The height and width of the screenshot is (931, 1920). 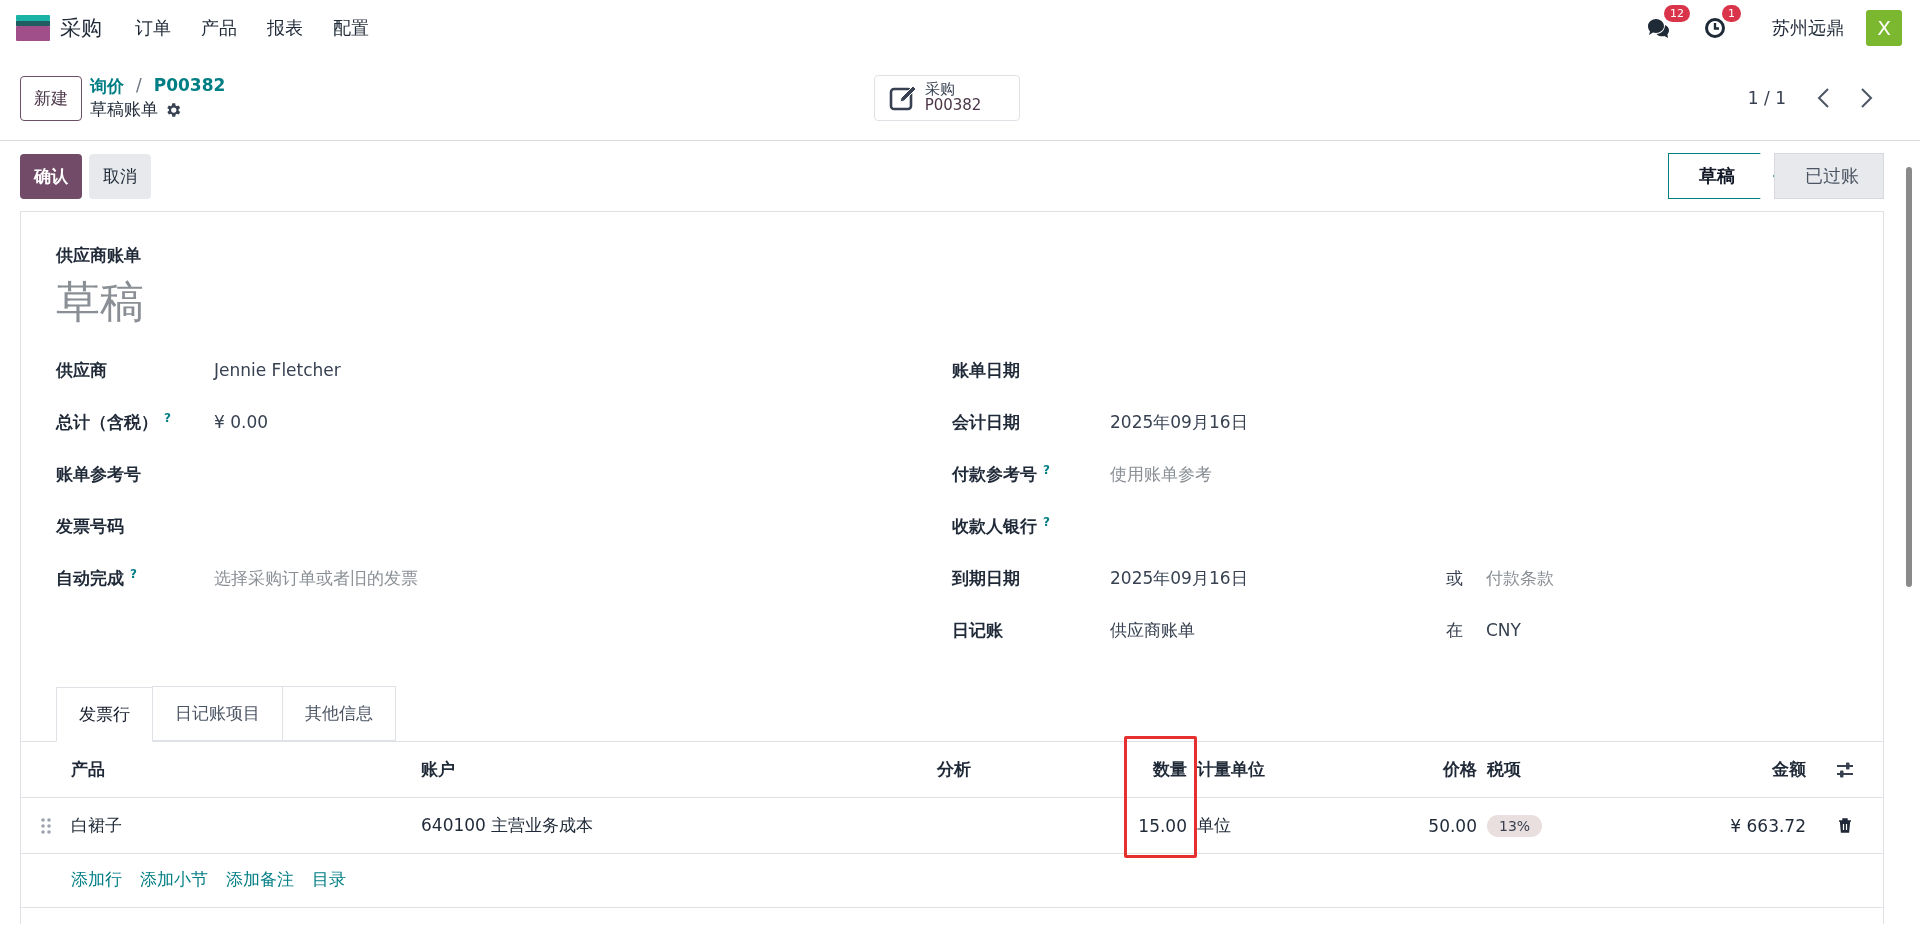 What do you see at coordinates (1808, 28) in the screenshot?
I see `company-switcher: 苏州远鼎` at bounding box center [1808, 28].